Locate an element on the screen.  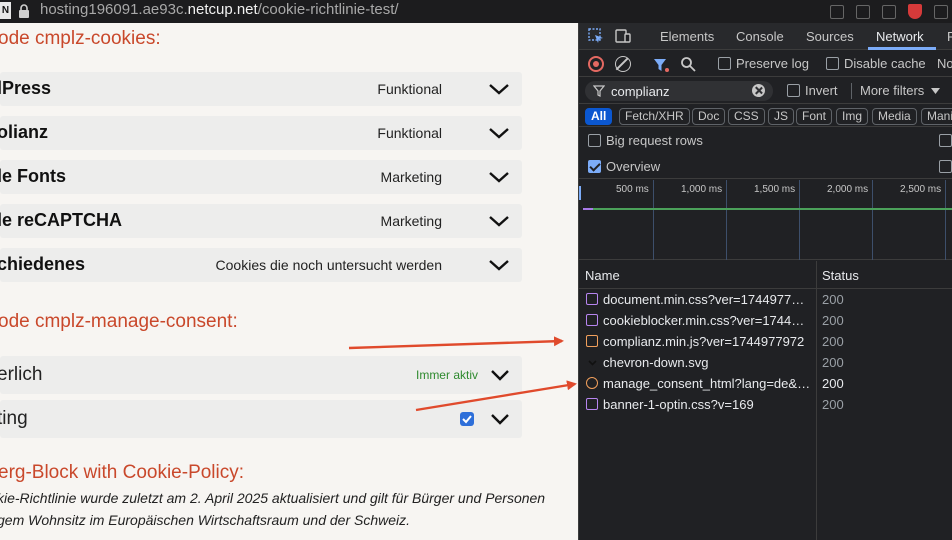
active-tab-indicator is located at coordinates (902, 48).